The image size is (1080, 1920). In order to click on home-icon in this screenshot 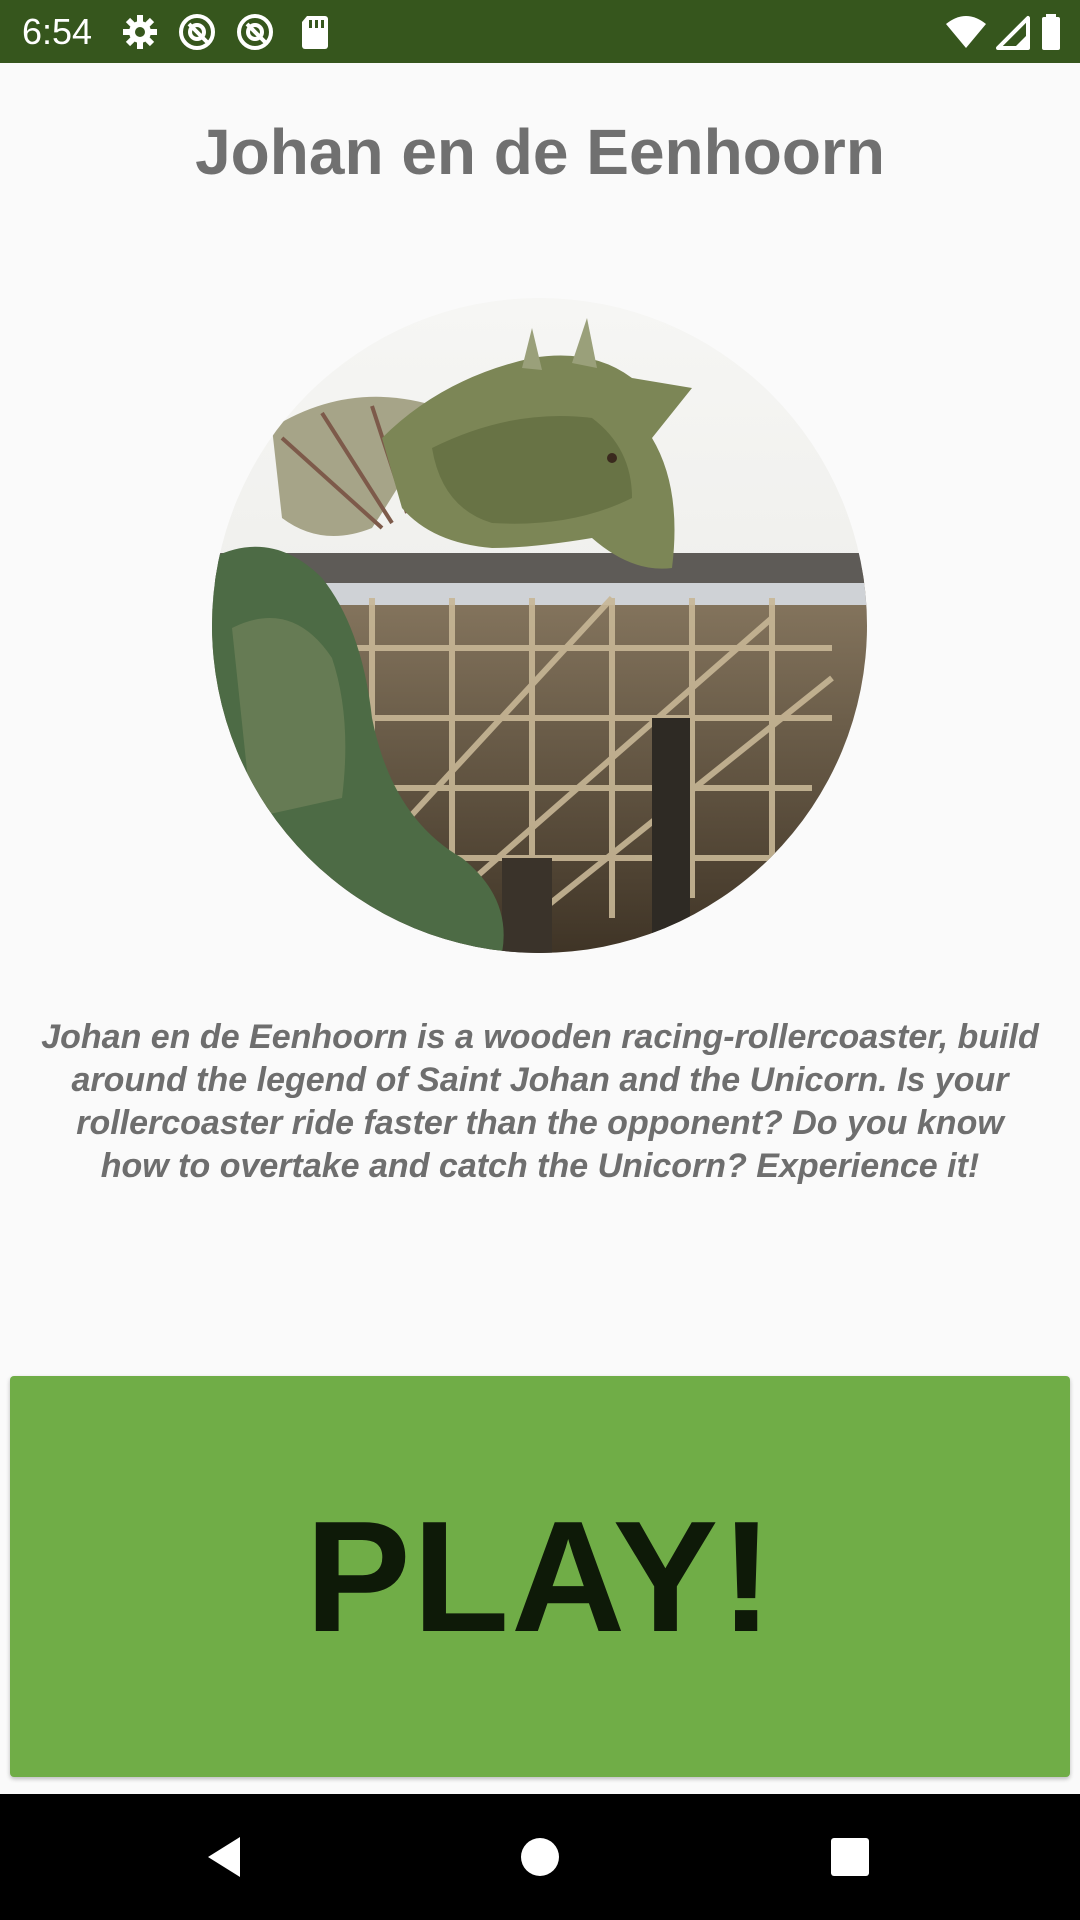, I will do `click(540, 1857)`.